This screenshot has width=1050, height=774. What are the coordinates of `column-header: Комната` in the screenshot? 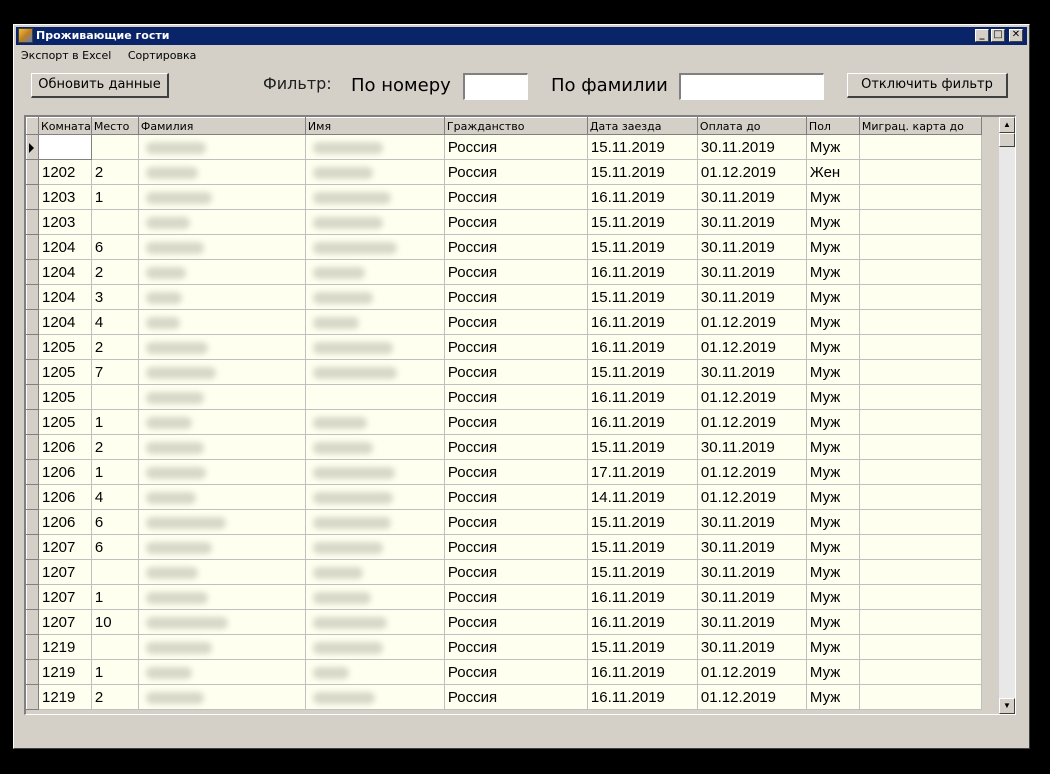 It's located at (65, 126).